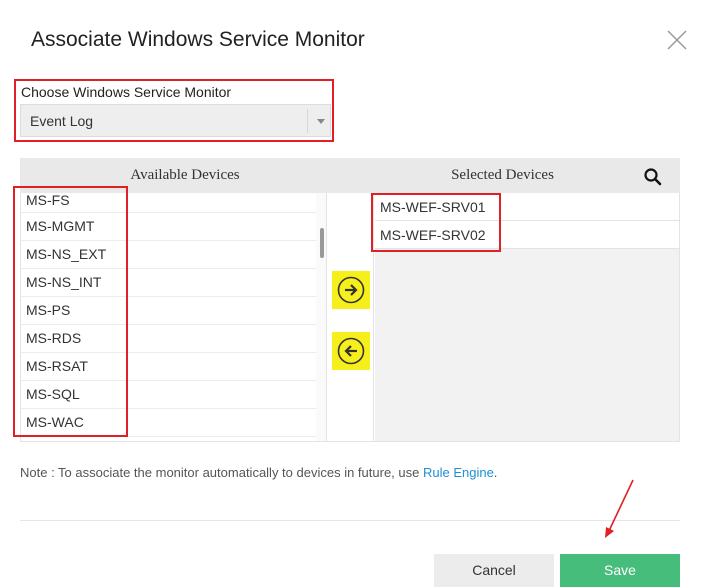 Image resolution: width=703 pixels, height=587 pixels. I want to click on dialog-title: Associate Windows Service Monitor, so click(198, 39).